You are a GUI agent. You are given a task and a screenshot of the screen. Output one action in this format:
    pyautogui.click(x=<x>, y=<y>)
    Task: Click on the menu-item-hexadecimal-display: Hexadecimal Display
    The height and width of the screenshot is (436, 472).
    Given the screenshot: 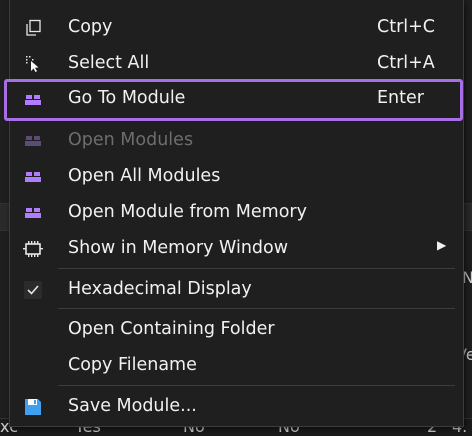 What is the action you would take?
    pyautogui.click(x=236, y=290)
    